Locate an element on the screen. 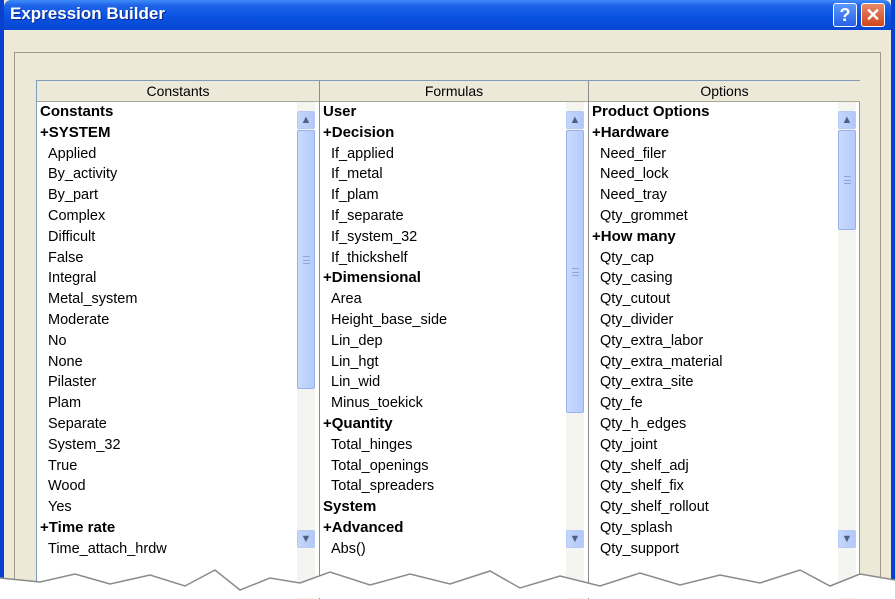 This screenshot has width=895, height=599. list-group-header: +Quantity is located at coordinates (455, 424).